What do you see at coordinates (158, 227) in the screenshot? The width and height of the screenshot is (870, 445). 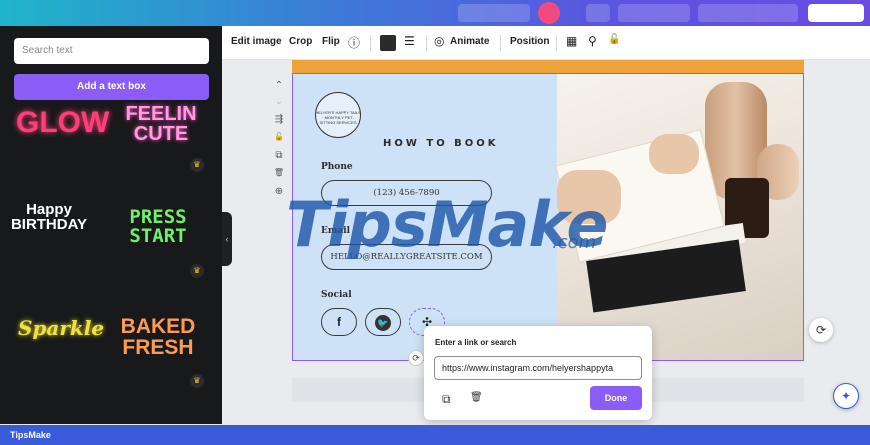 I see `text-style-press-start: PRESS START` at bounding box center [158, 227].